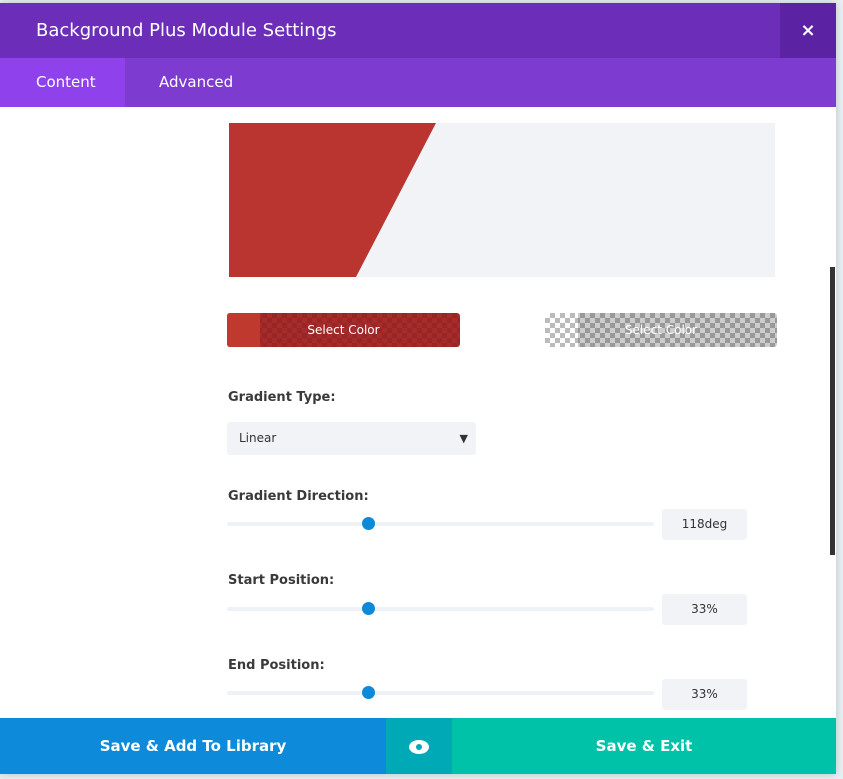  I want to click on start-color-picker: Select Color, so click(343, 330).